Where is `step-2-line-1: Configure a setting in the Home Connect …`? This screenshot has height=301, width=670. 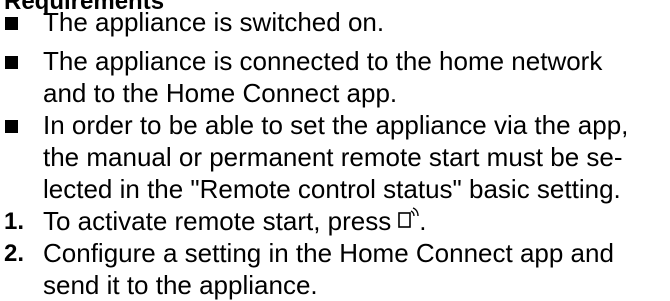
step-2-line-1: Configure a setting in the Home Connect … is located at coordinates (328, 253).